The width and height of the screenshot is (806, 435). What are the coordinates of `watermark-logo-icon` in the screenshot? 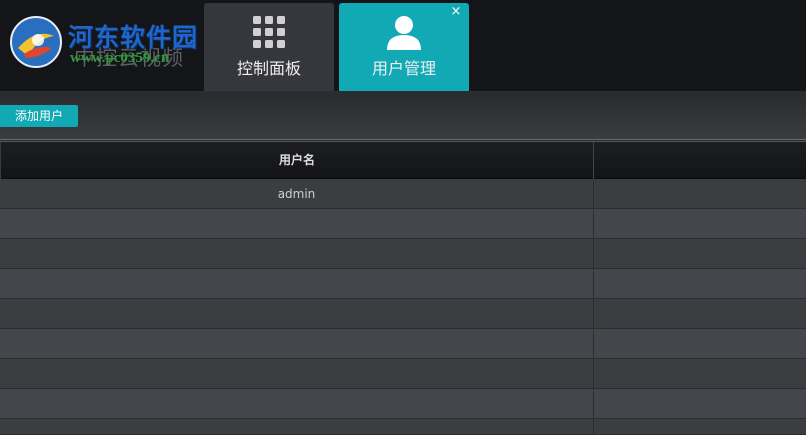 It's located at (36, 42).